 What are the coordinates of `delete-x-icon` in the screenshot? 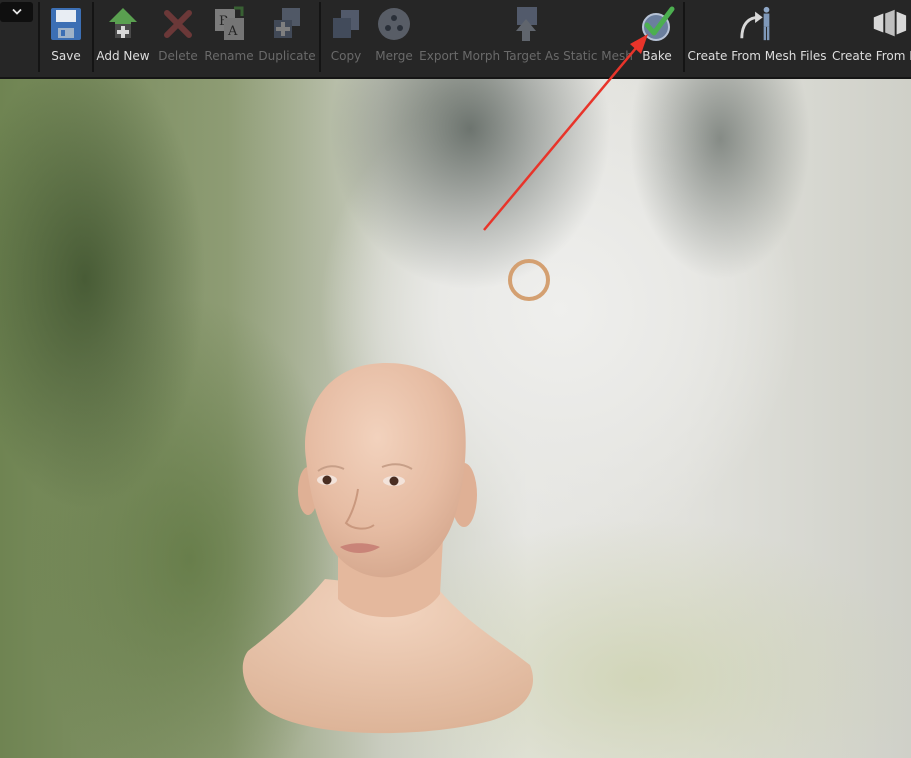 It's located at (178, 24).